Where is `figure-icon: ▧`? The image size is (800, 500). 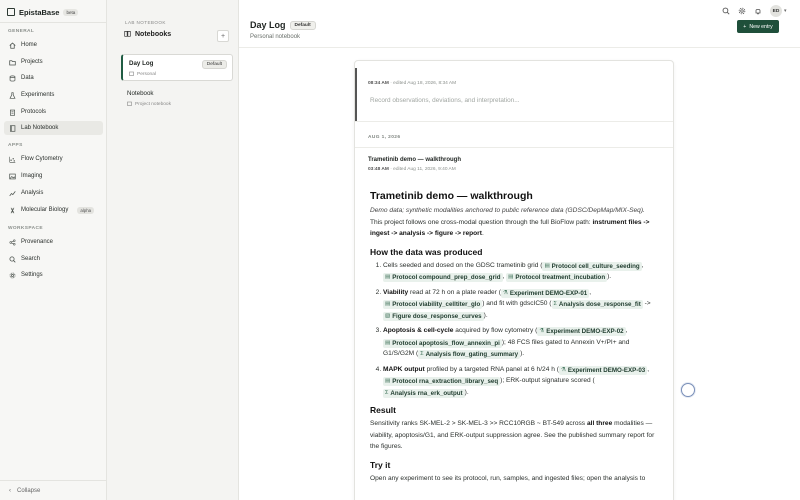
figure-icon: ▧ is located at coordinates (388, 315).